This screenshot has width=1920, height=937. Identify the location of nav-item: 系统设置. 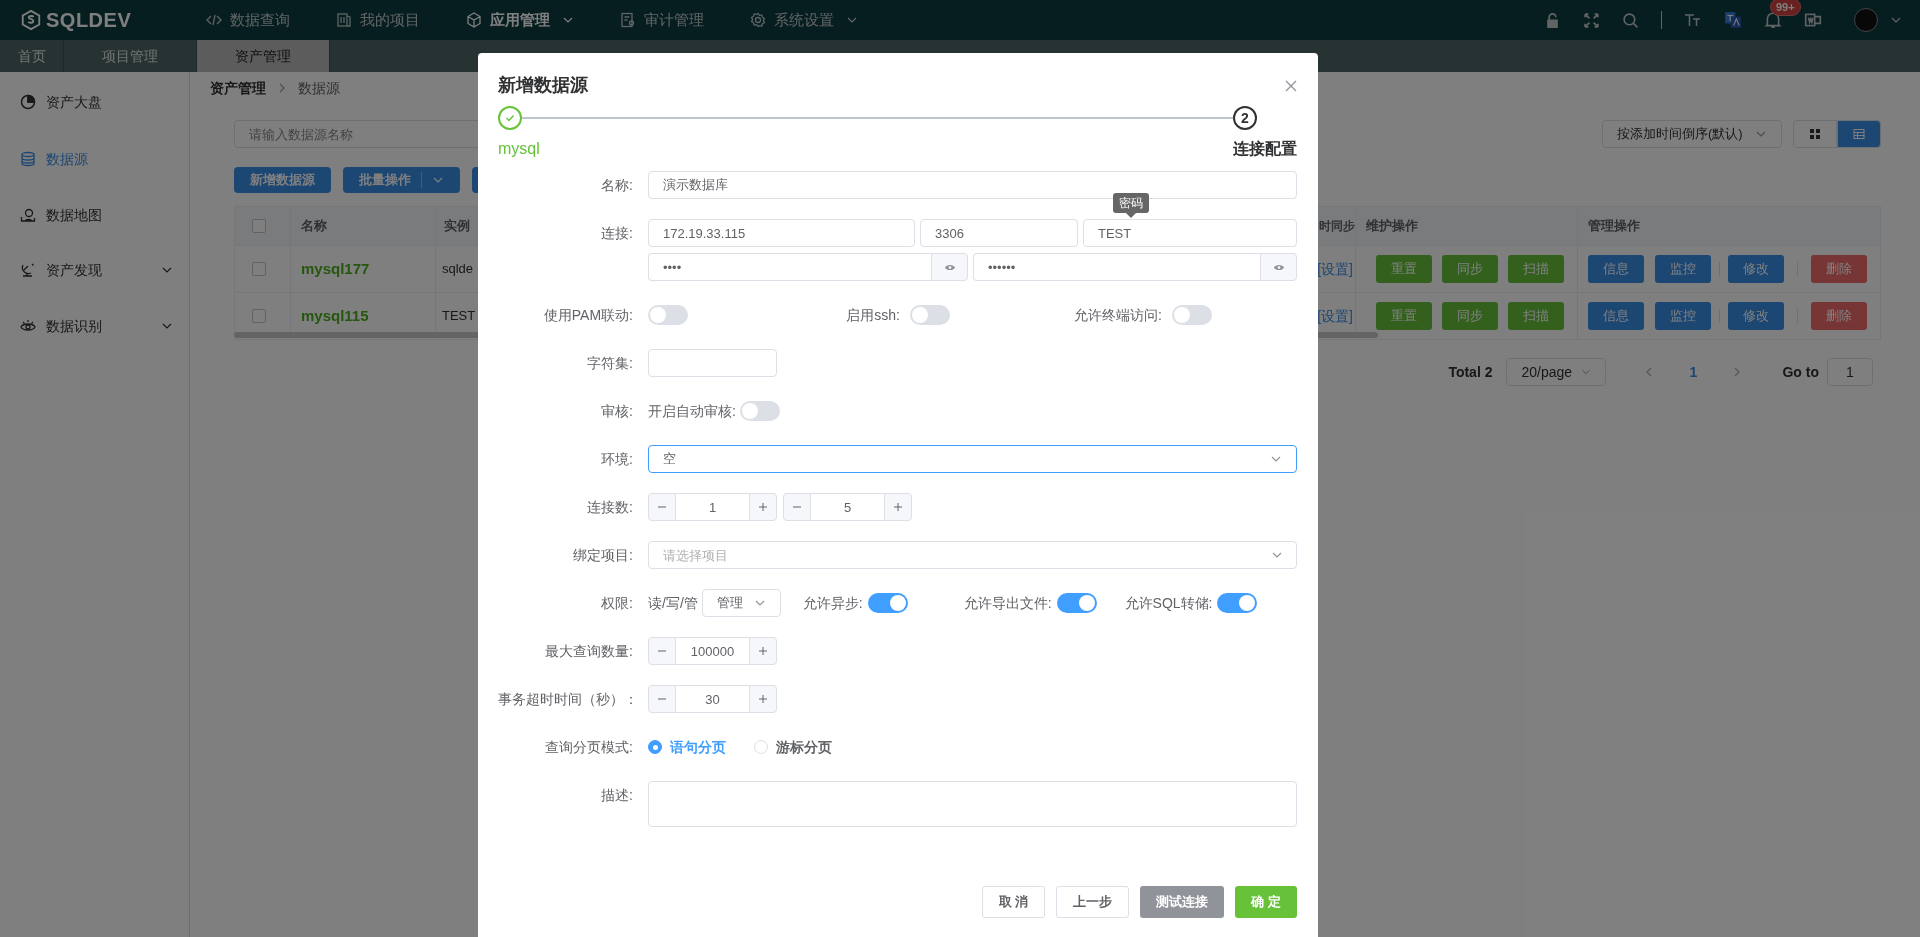
(804, 20).